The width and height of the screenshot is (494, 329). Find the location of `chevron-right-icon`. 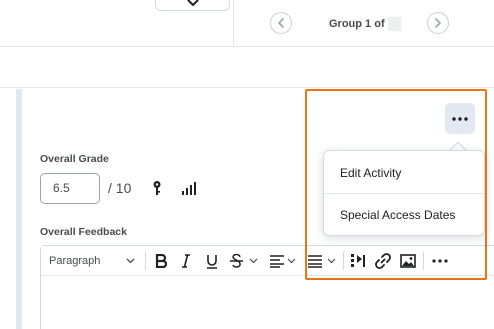

chevron-right-icon is located at coordinates (438, 23).